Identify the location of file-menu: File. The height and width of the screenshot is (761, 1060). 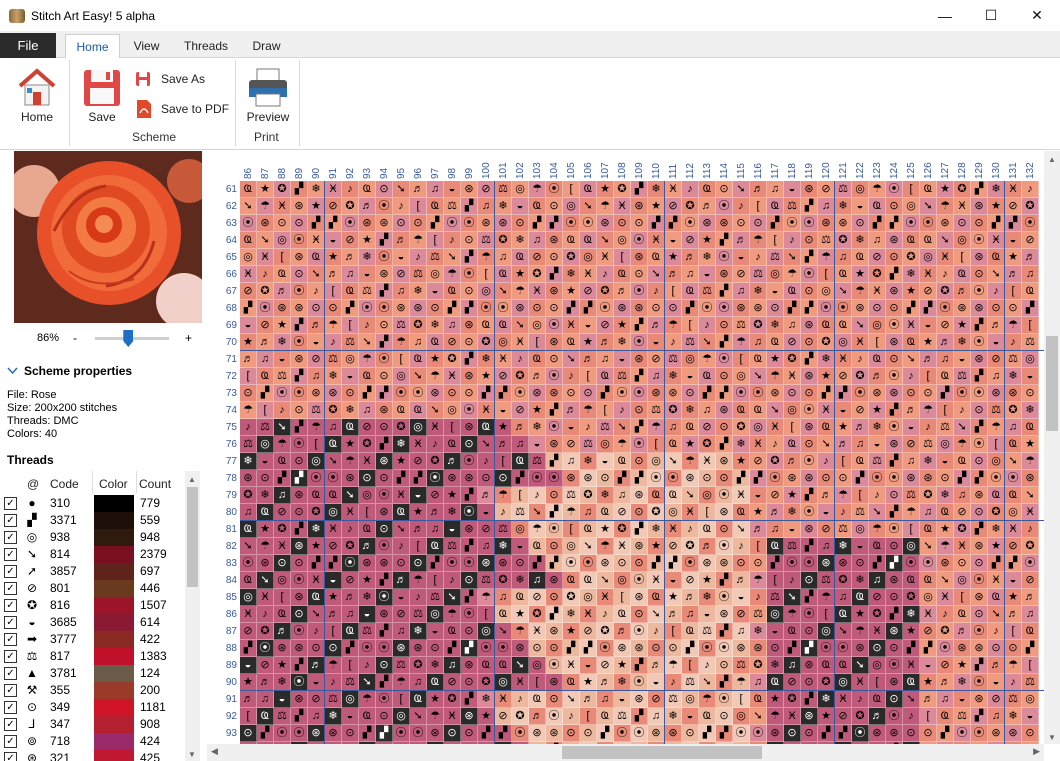
(28, 45).